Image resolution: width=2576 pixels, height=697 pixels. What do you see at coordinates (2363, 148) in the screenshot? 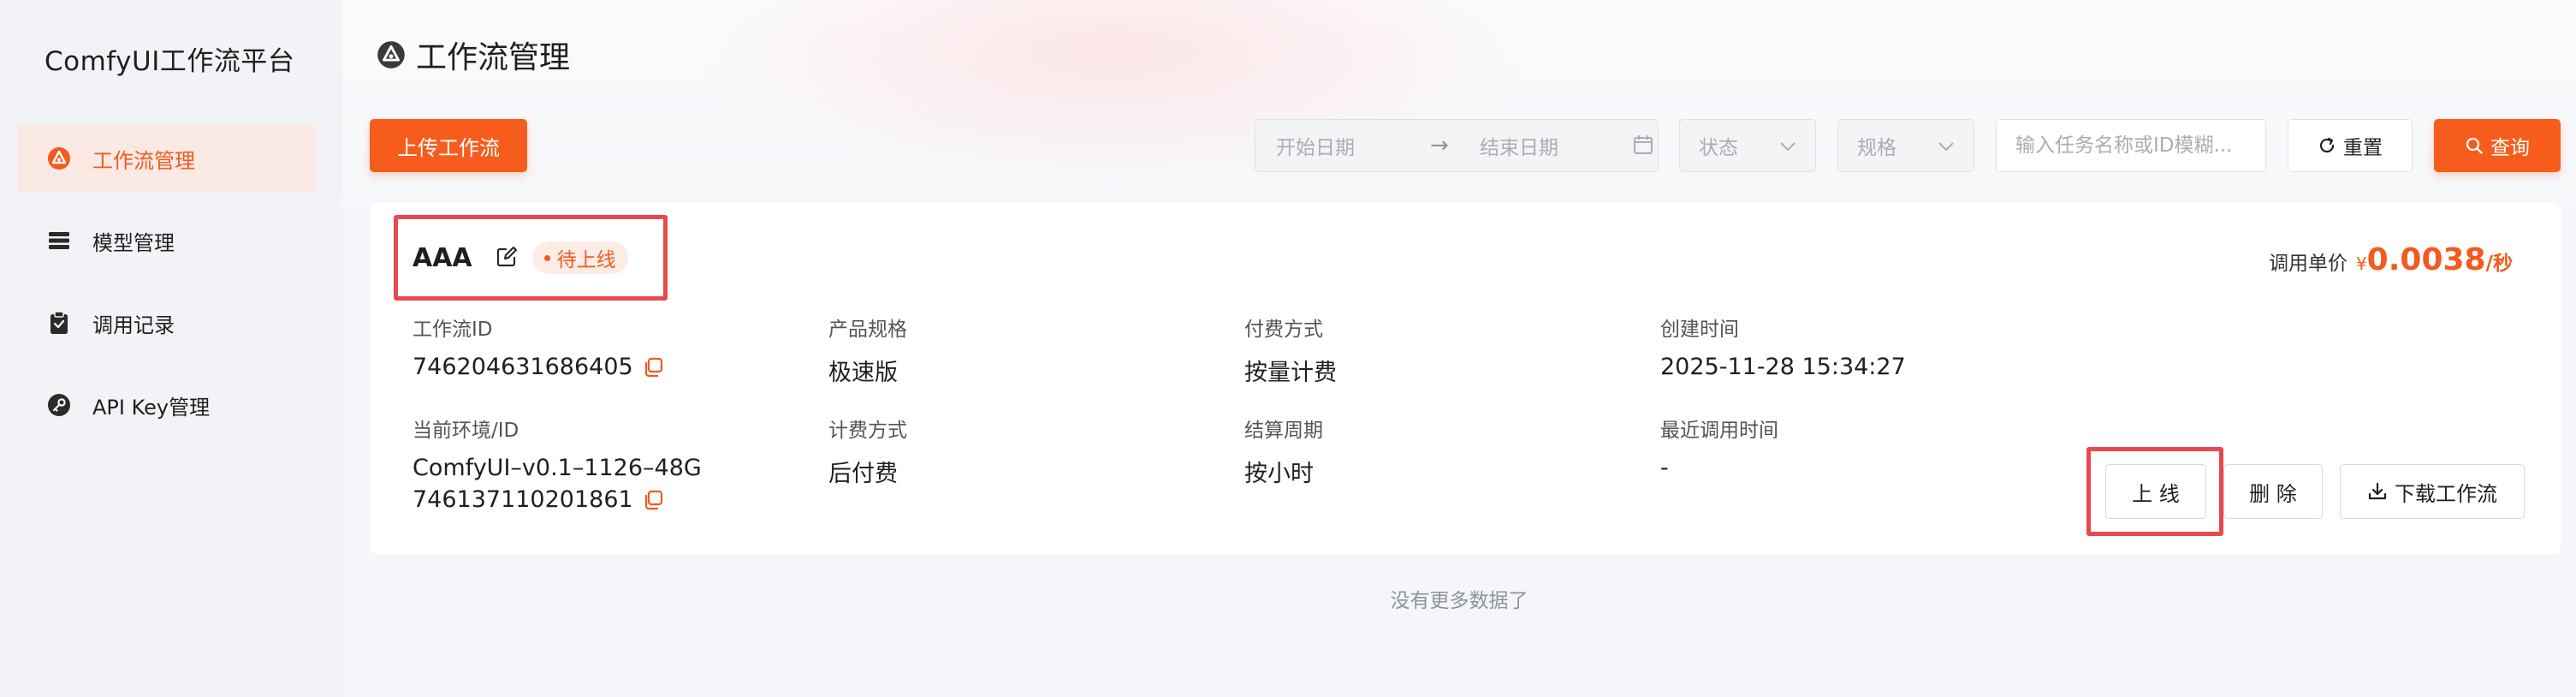
I see `reset-button-label: 重置` at bounding box center [2363, 148].